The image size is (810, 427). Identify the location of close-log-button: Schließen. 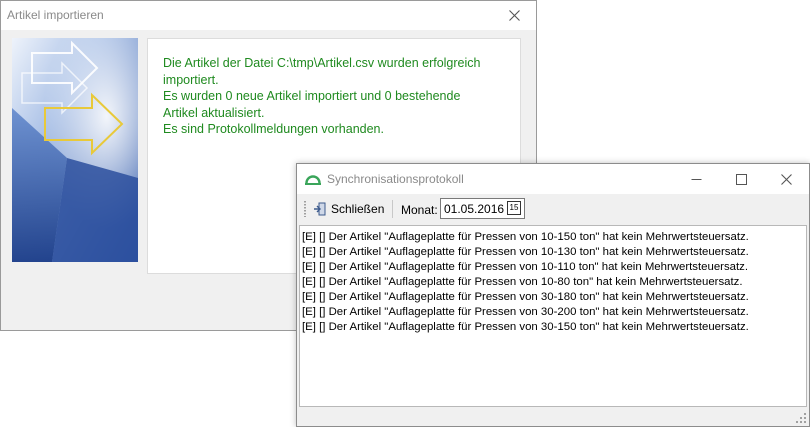
(348, 209).